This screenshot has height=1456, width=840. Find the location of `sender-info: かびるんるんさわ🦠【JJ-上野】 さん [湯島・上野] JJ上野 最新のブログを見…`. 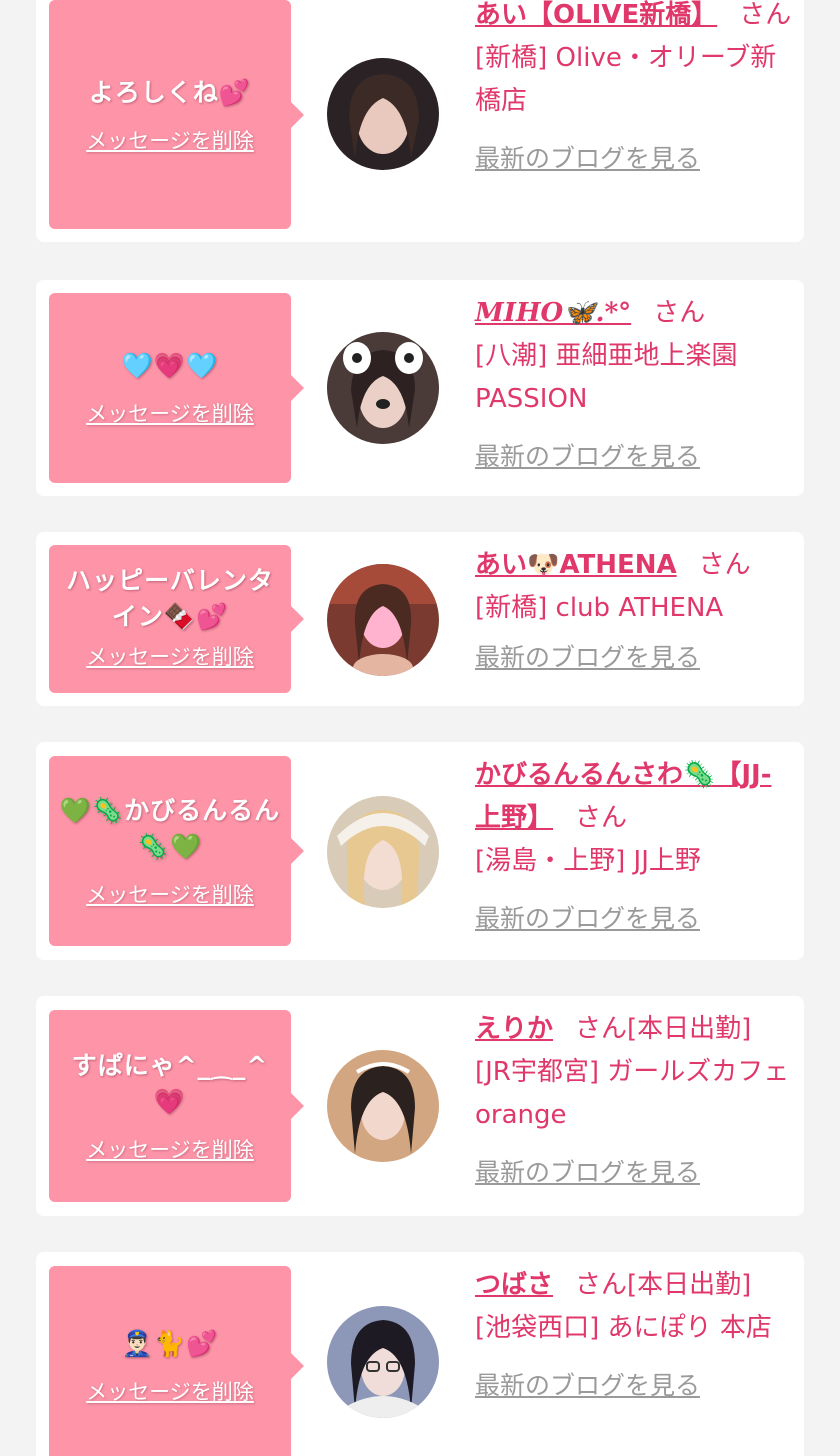

sender-info: かびるんるんさわ🦠【JJ-上野】 さん [湯島・上野] JJ上野 最新のブログを見… is located at coordinates (635, 847).